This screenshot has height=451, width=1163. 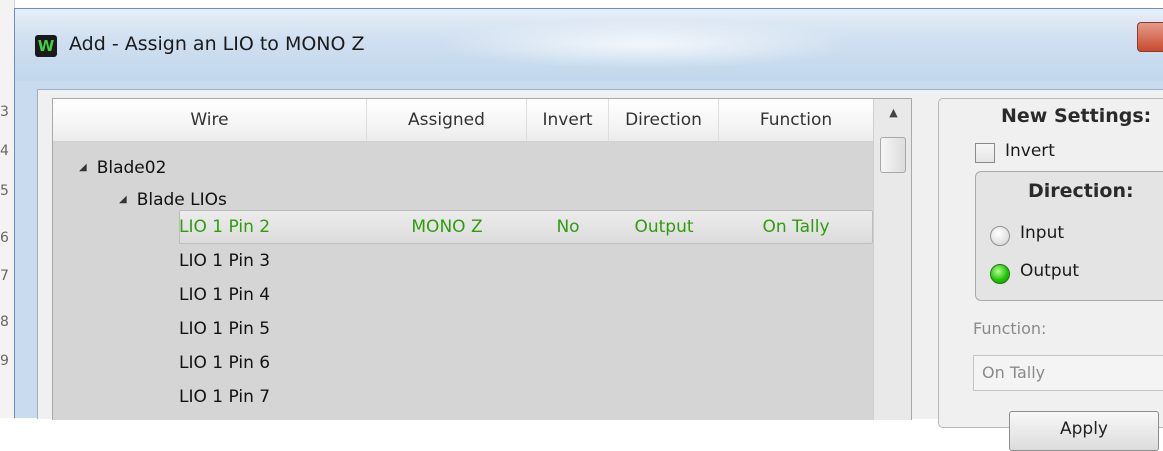 What do you see at coordinates (893, 155) in the screenshot?
I see `scrollbar-thumb` at bounding box center [893, 155].